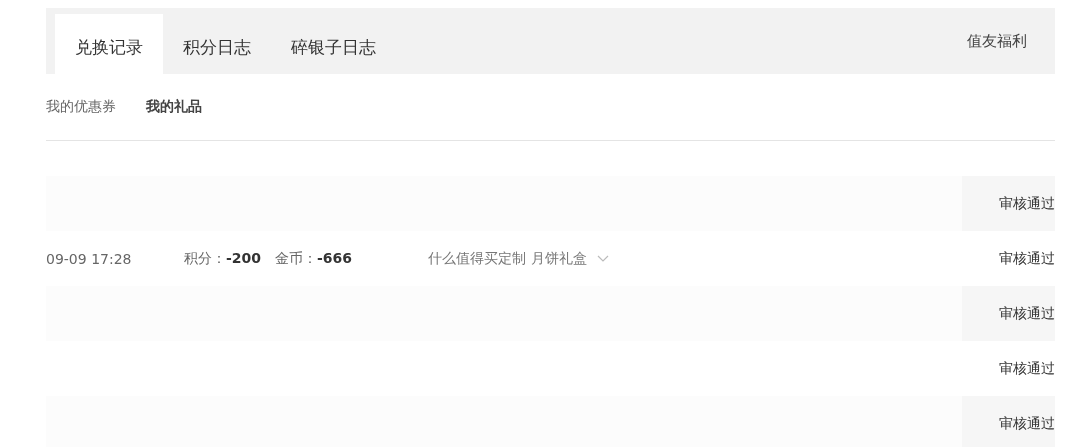 The width and height of the screenshot is (1080, 447). What do you see at coordinates (602, 258) in the screenshot?
I see `chevron-down-icon` at bounding box center [602, 258].